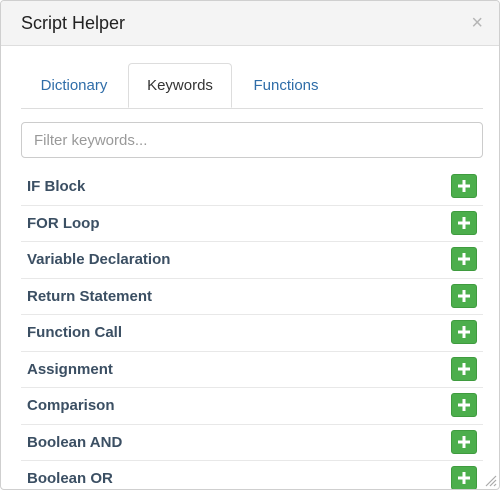  What do you see at coordinates (477, 23) in the screenshot?
I see `close-icon: ×` at bounding box center [477, 23].